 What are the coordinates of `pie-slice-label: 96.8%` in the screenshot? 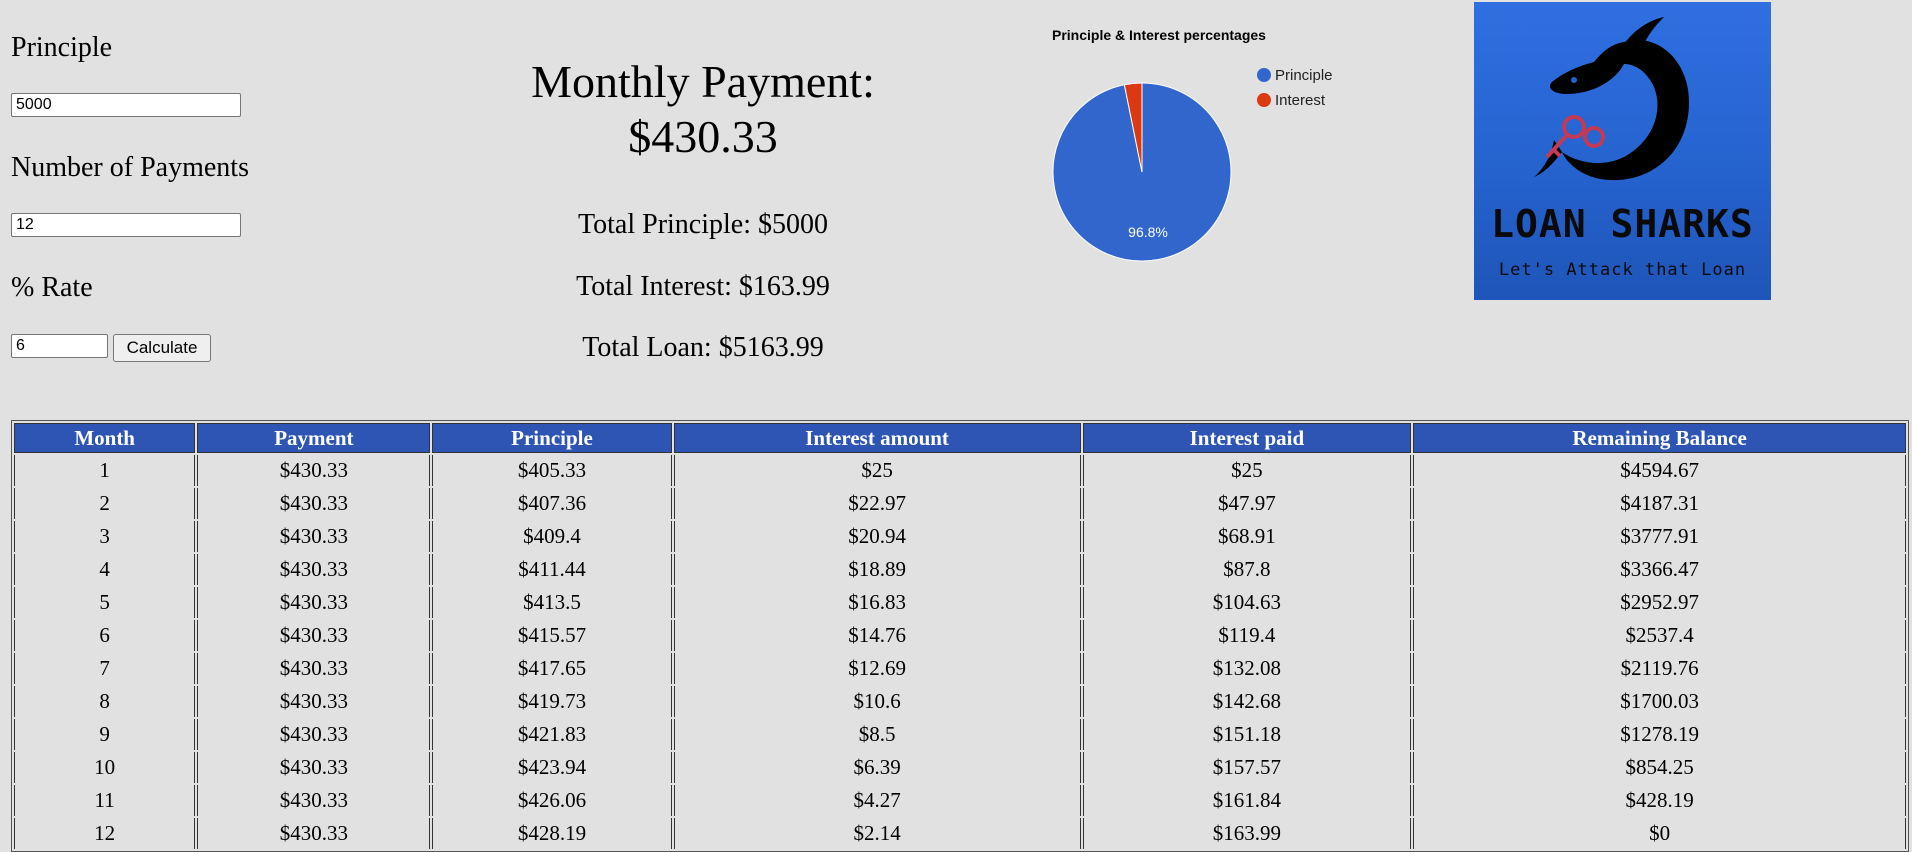 It's located at (1148, 232).